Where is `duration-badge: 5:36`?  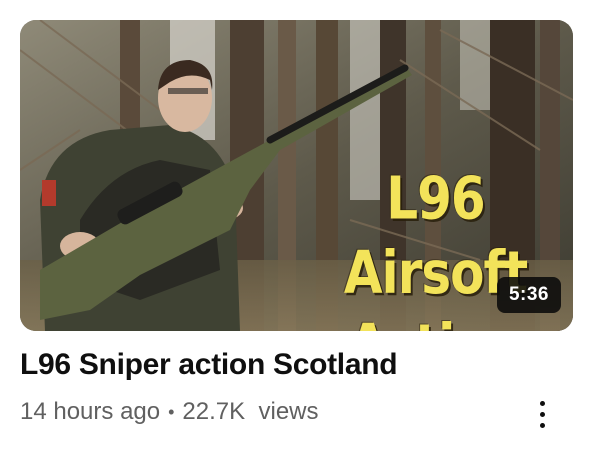 duration-badge: 5:36 is located at coordinates (528, 295).